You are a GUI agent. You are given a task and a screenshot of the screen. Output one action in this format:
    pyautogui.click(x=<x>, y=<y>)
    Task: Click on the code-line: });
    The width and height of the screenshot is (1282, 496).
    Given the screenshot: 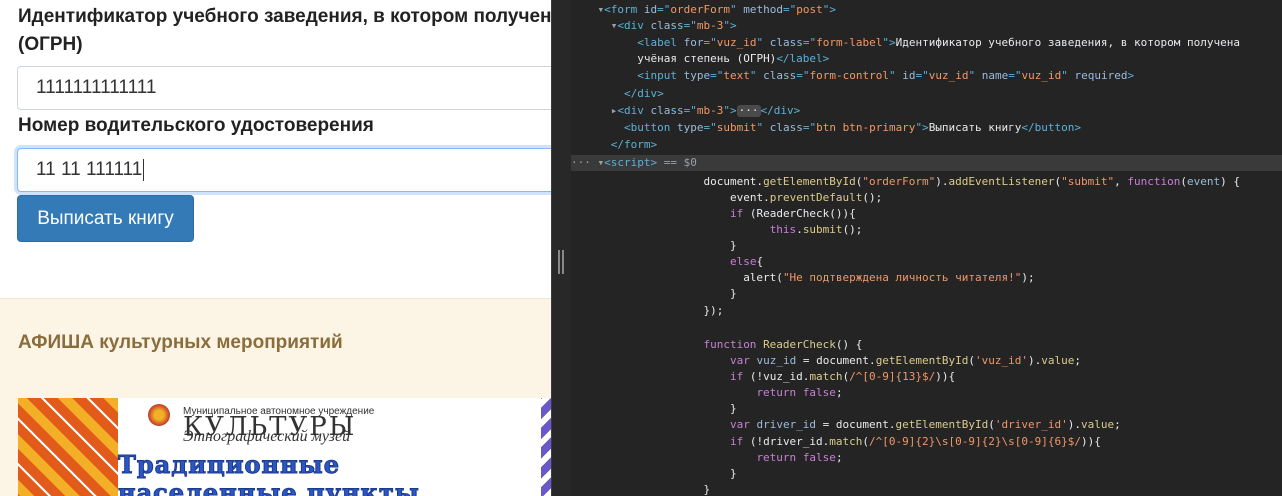 What is the action you would take?
    pyautogui.click(x=647, y=311)
    